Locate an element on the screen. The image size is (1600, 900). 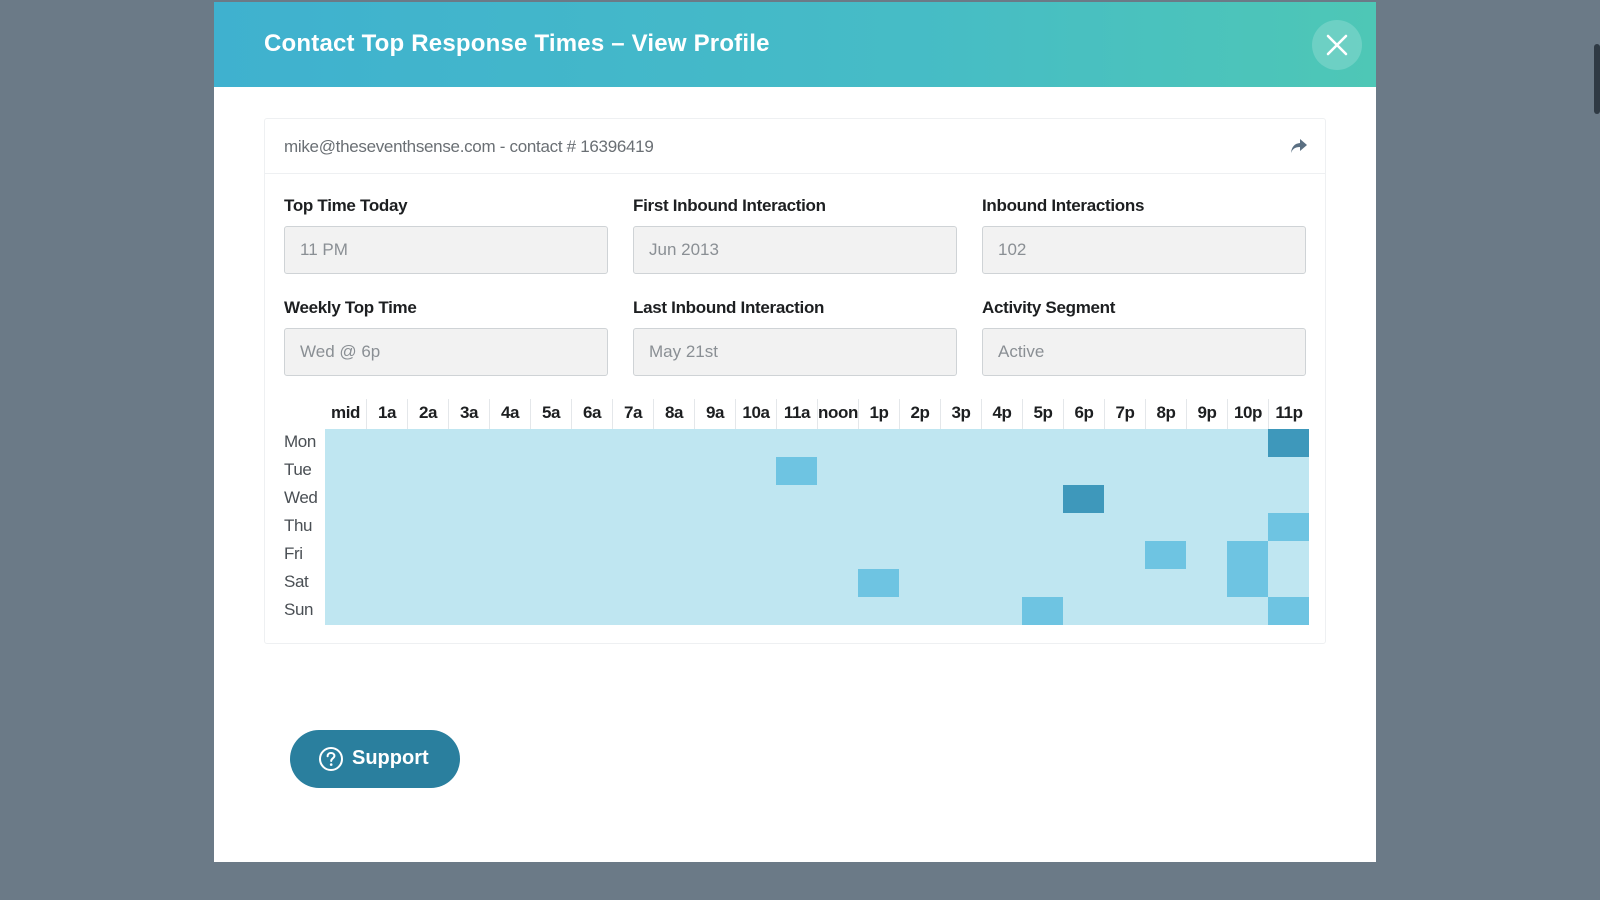
top-time-today-input is located at coordinates (446, 250).